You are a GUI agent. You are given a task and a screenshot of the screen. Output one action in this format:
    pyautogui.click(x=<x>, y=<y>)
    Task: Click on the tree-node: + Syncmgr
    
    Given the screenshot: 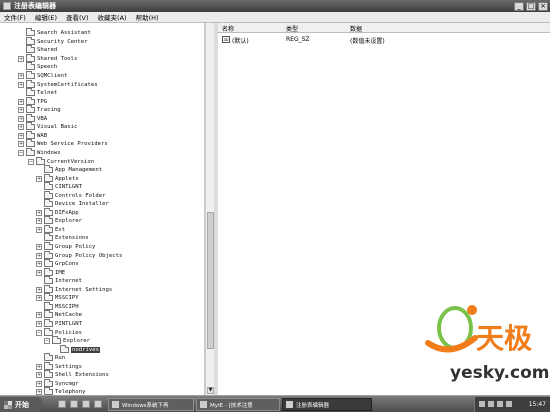 What is the action you would take?
    pyautogui.click(x=57, y=383)
    